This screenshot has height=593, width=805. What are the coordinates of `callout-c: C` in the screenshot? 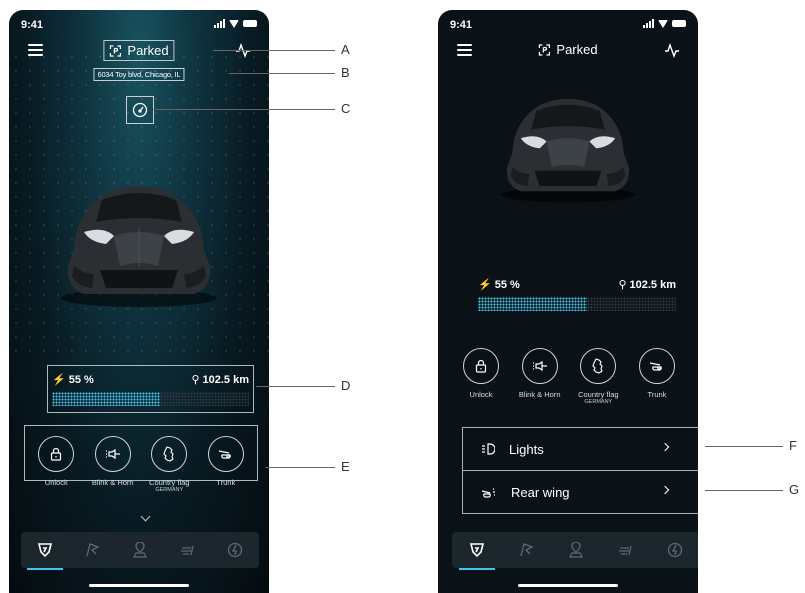 It's located at (346, 108).